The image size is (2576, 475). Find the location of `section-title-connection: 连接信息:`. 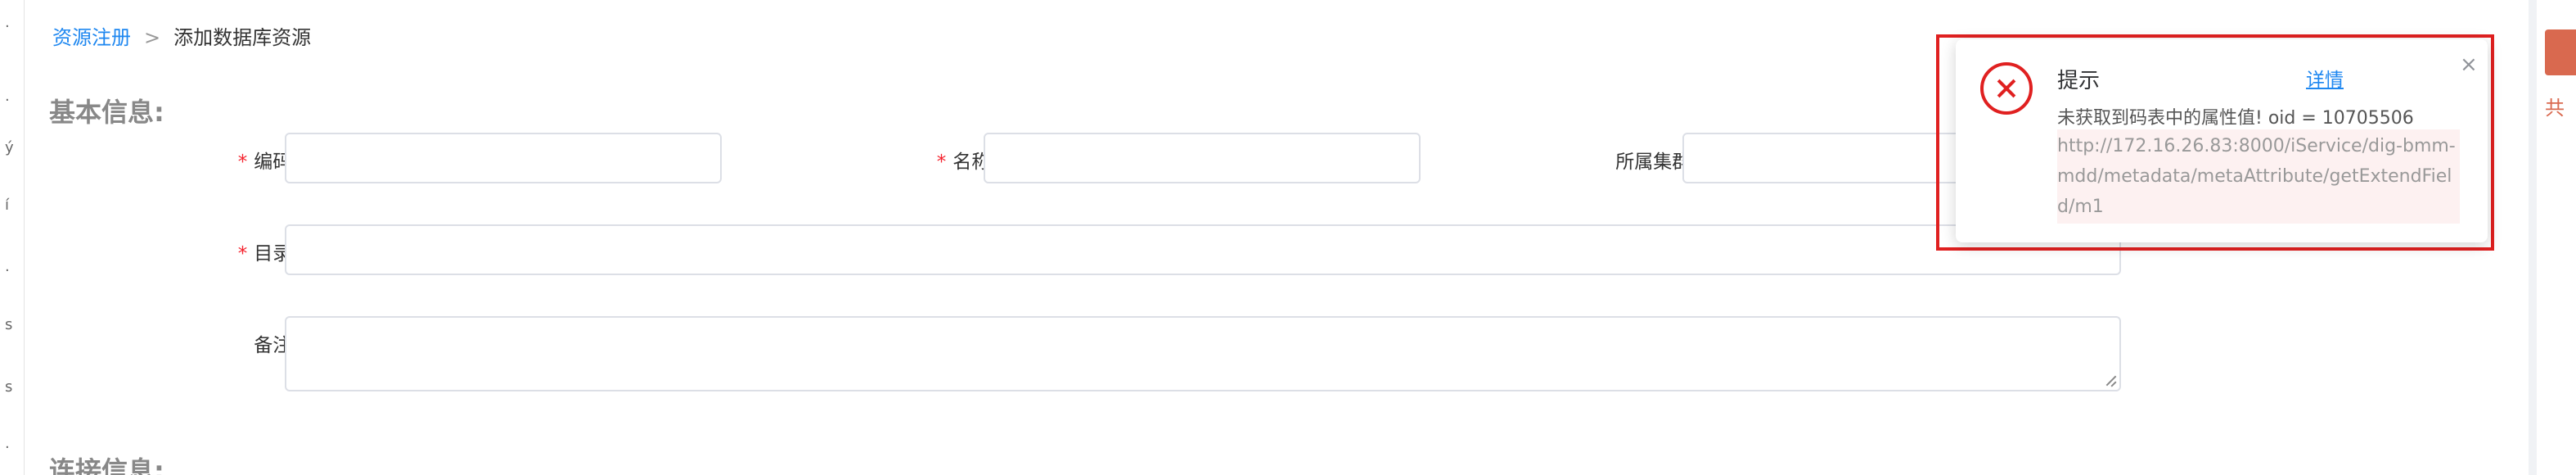

section-title-connection: 连接信息: is located at coordinates (106, 465).